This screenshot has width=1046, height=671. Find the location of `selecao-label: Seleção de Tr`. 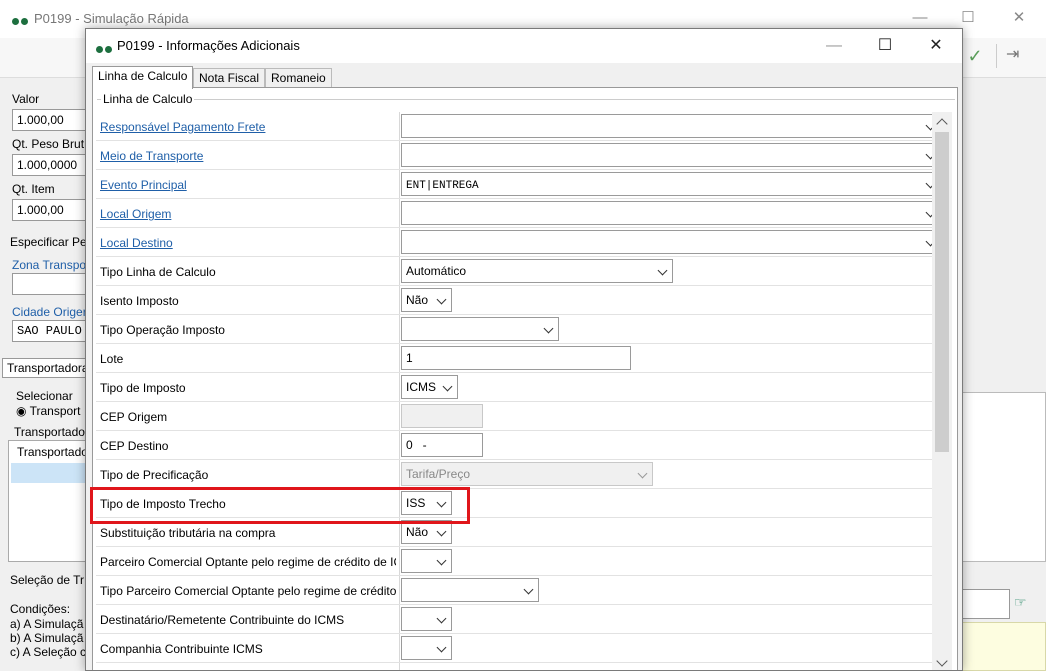

selecao-label: Seleção de Tr is located at coordinates (47, 580).